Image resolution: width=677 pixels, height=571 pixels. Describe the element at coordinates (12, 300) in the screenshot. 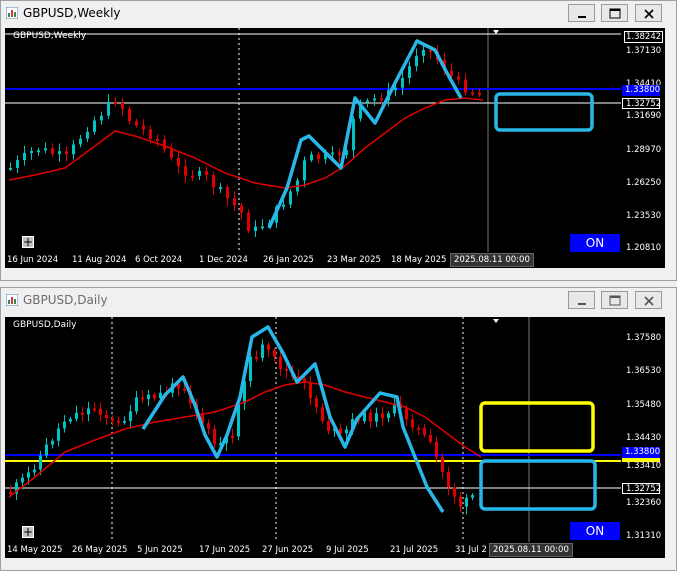

I see `chart-app-icon` at that location.